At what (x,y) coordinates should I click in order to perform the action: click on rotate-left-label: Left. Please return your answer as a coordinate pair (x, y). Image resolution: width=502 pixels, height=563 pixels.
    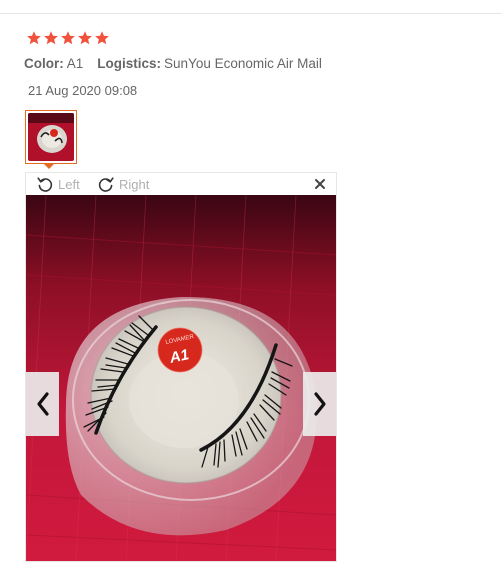
    Looking at the image, I should click on (69, 184).